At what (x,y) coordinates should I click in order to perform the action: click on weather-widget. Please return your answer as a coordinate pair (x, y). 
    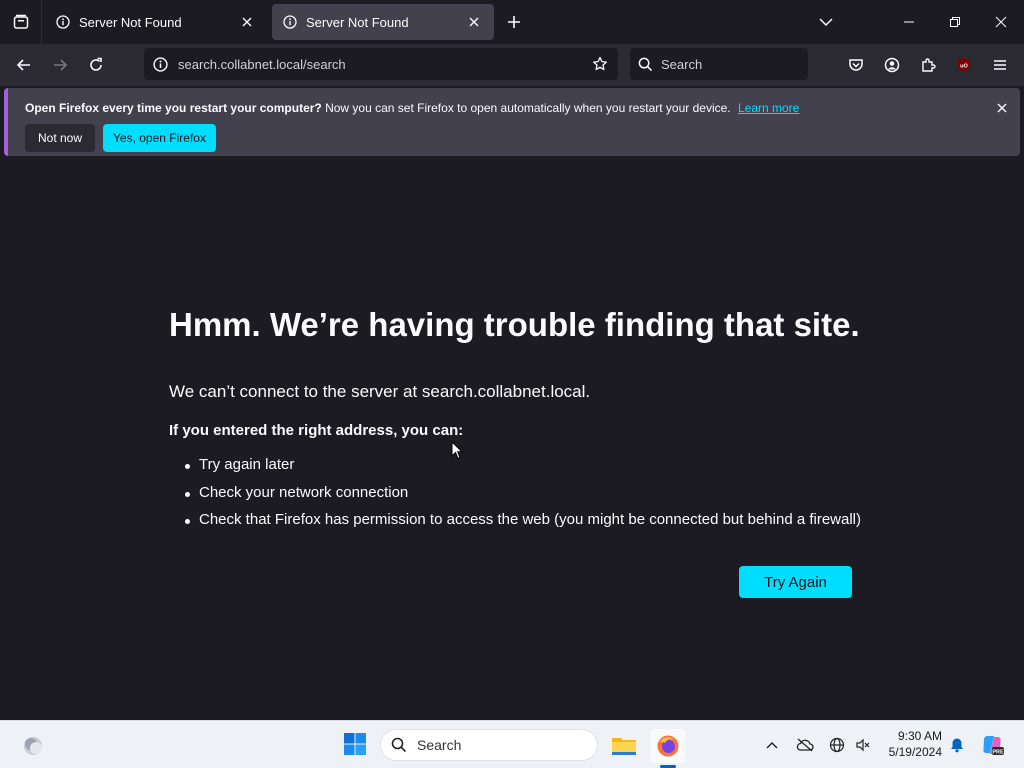
    Looking at the image, I should click on (33, 746).